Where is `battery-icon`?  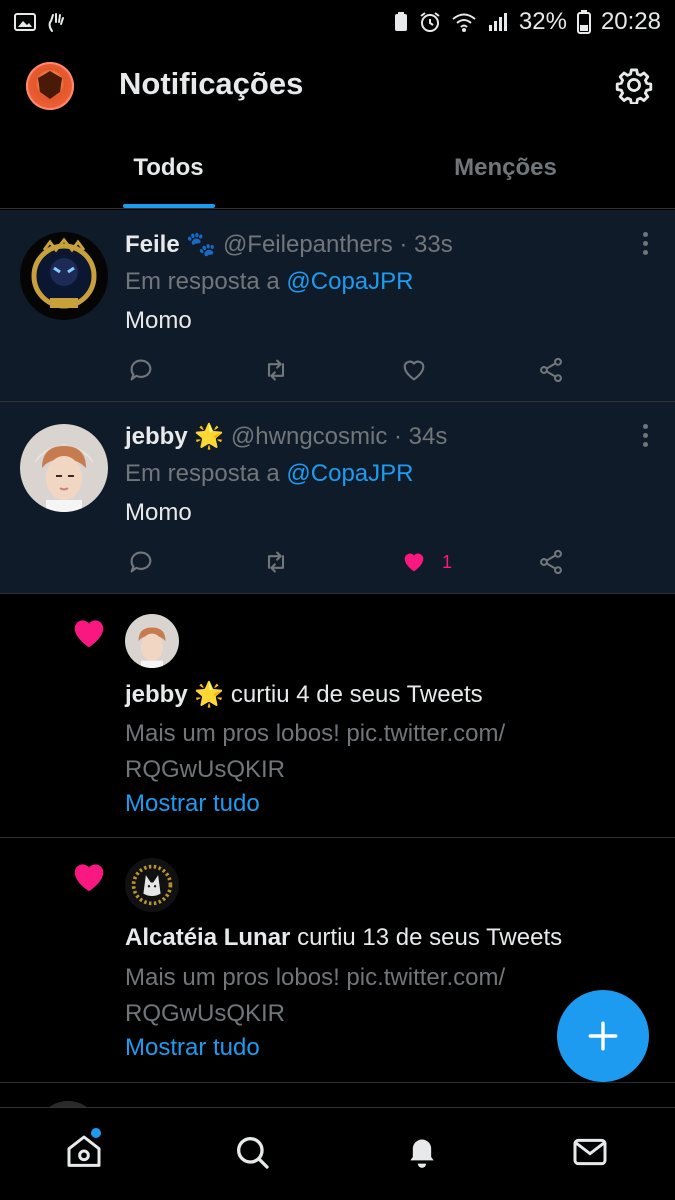 battery-icon is located at coordinates (583, 22).